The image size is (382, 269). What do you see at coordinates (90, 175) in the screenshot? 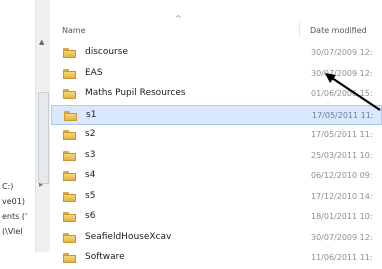
I see `file-name: s4` at bounding box center [90, 175].